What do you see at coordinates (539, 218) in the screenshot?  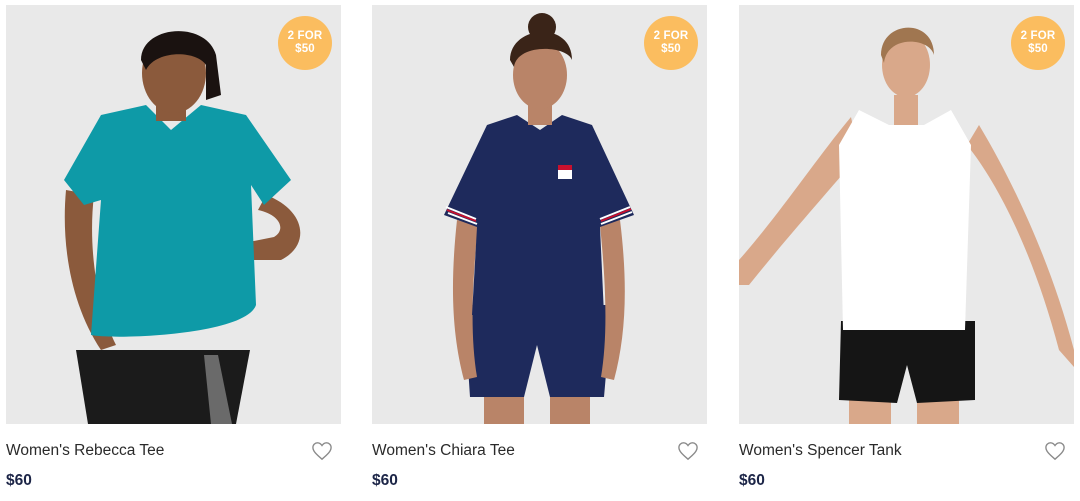 I see `model-photo-illustration` at bounding box center [539, 218].